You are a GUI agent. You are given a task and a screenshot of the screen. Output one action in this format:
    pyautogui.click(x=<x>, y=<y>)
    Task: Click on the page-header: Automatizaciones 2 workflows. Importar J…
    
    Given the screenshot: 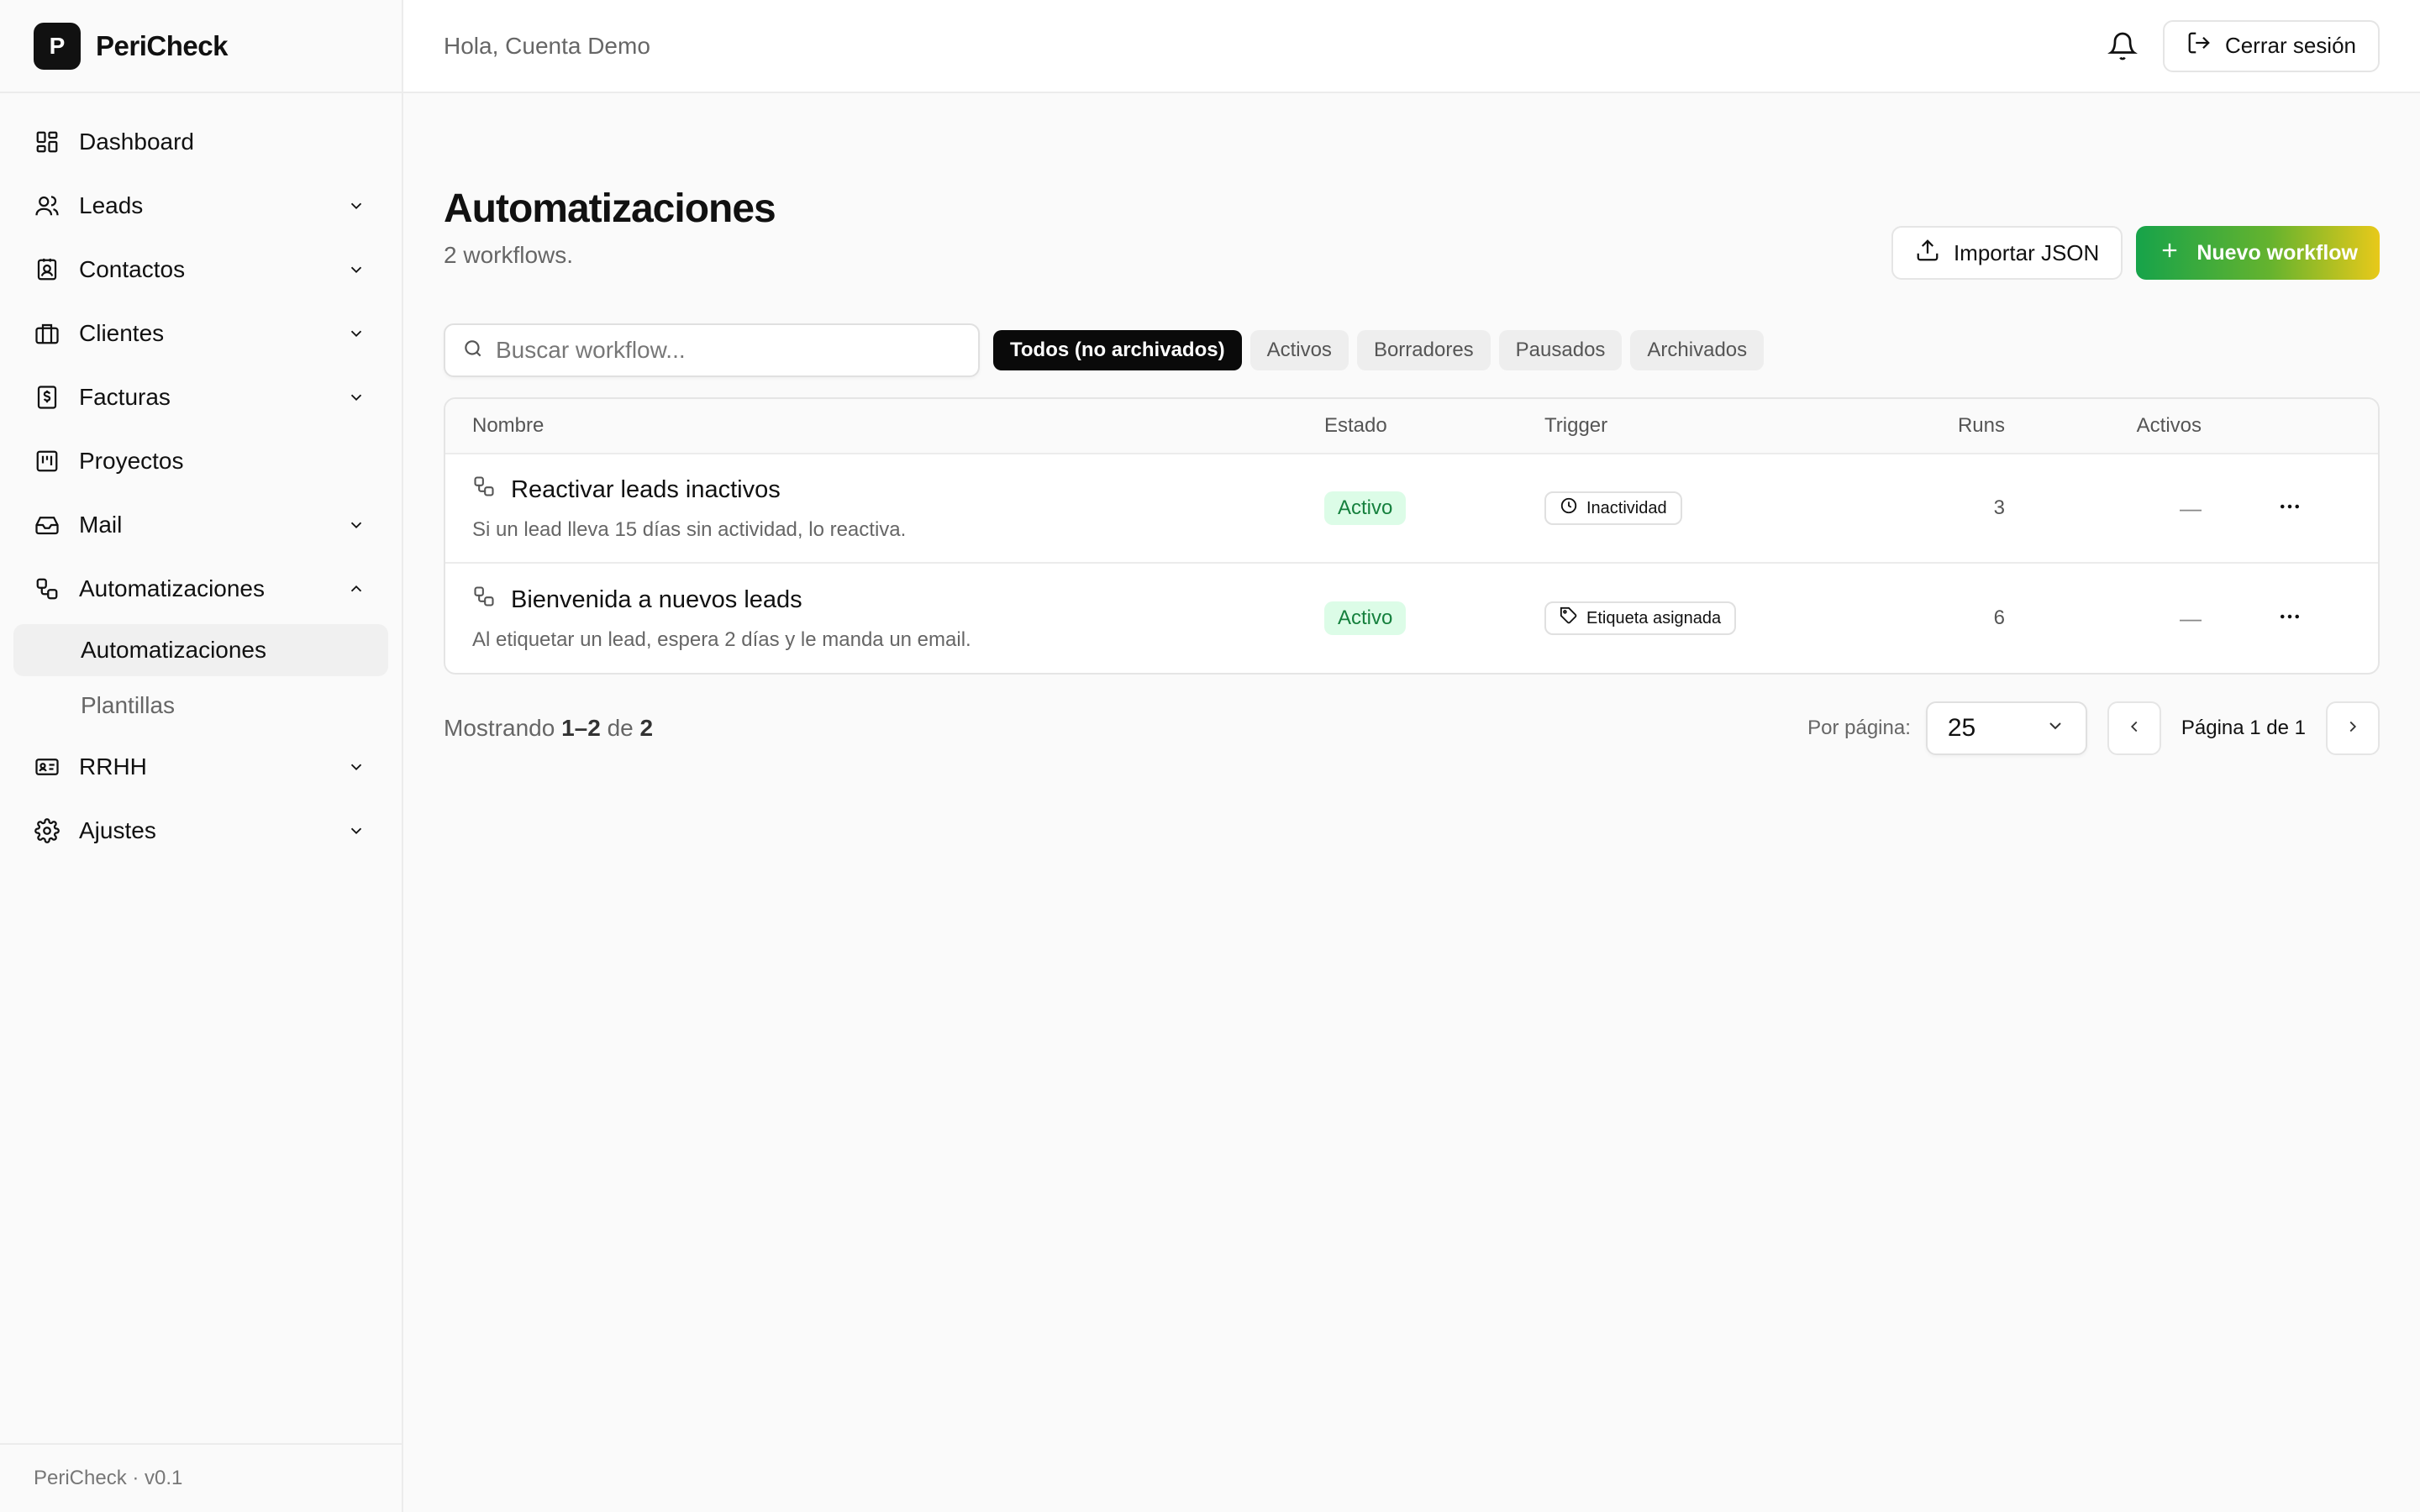 What is the action you would take?
    pyautogui.click(x=1412, y=186)
    